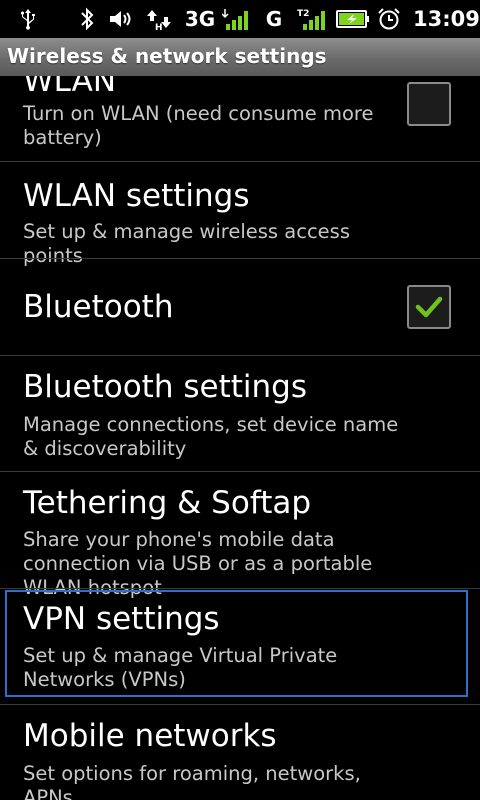 This screenshot has height=800, width=480. Describe the element at coordinates (98, 307) in the screenshot. I see `list-item-title: Bluetooth` at that location.